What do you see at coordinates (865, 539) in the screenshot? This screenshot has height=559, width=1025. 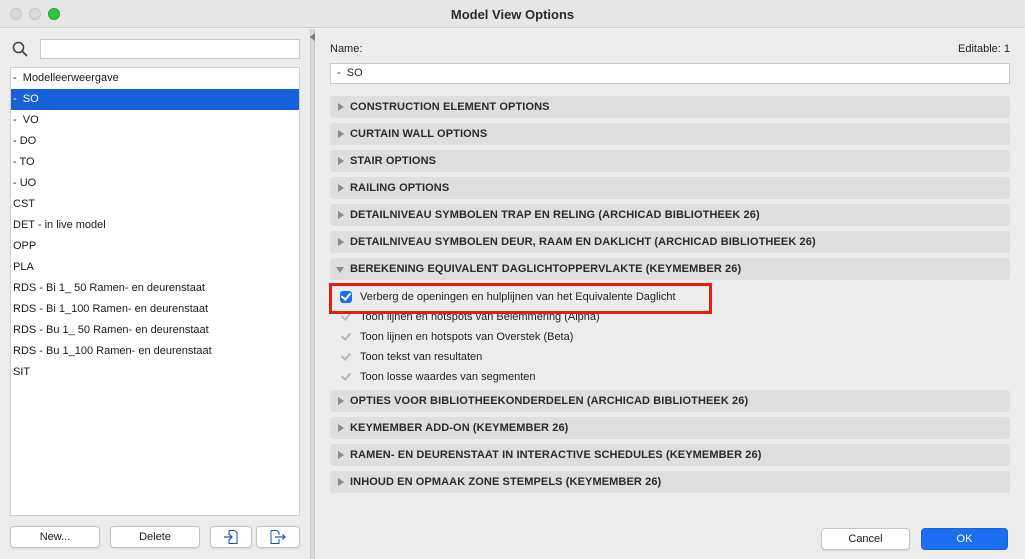 I see `cancel-button: Cancel` at bounding box center [865, 539].